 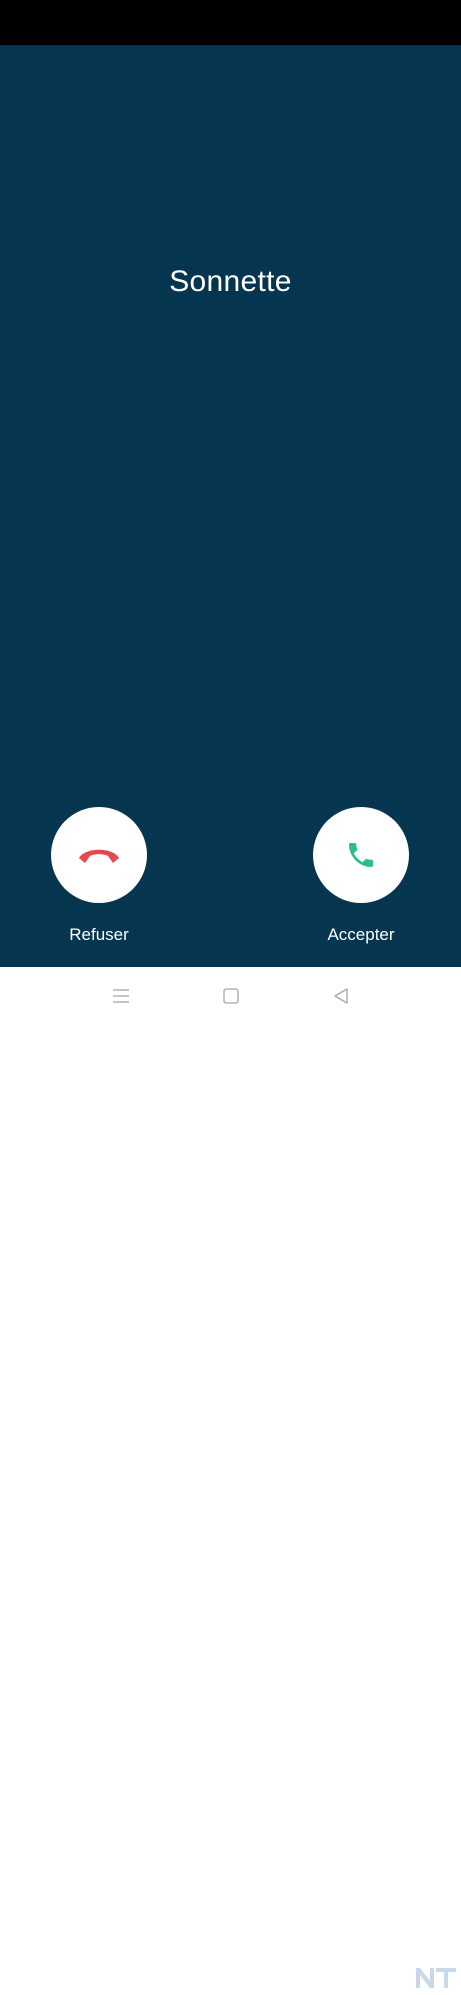 I want to click on caller-name: Sonnette, so click(x=230, y=281).